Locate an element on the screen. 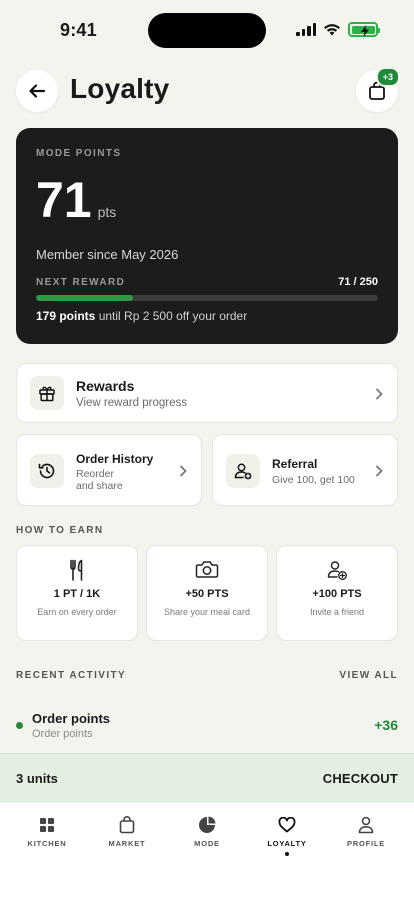 The image size is (414, 900). activity-title: Order points is located at coordinates (71, 718).